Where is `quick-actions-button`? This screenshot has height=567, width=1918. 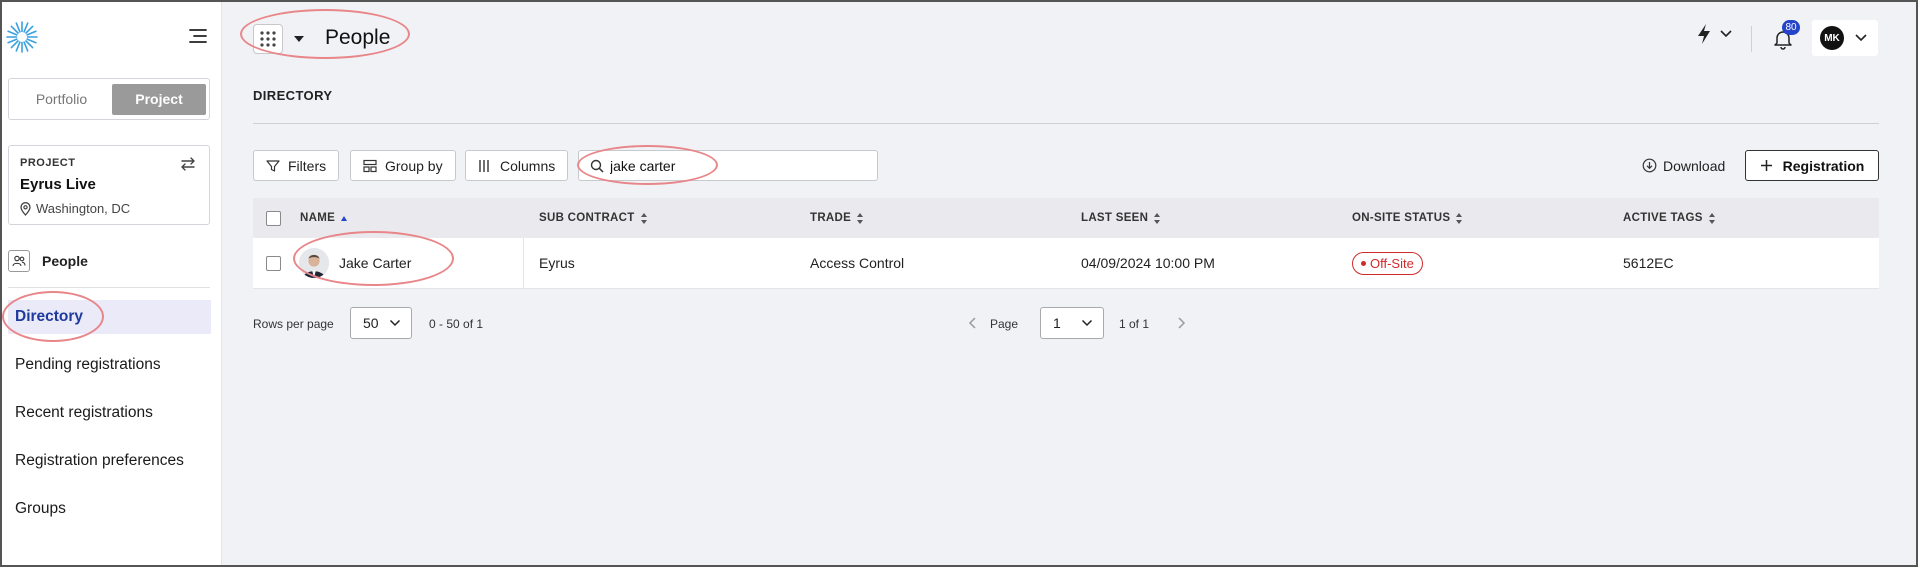 quick-actions-button is located at coordinates (1714, 34).